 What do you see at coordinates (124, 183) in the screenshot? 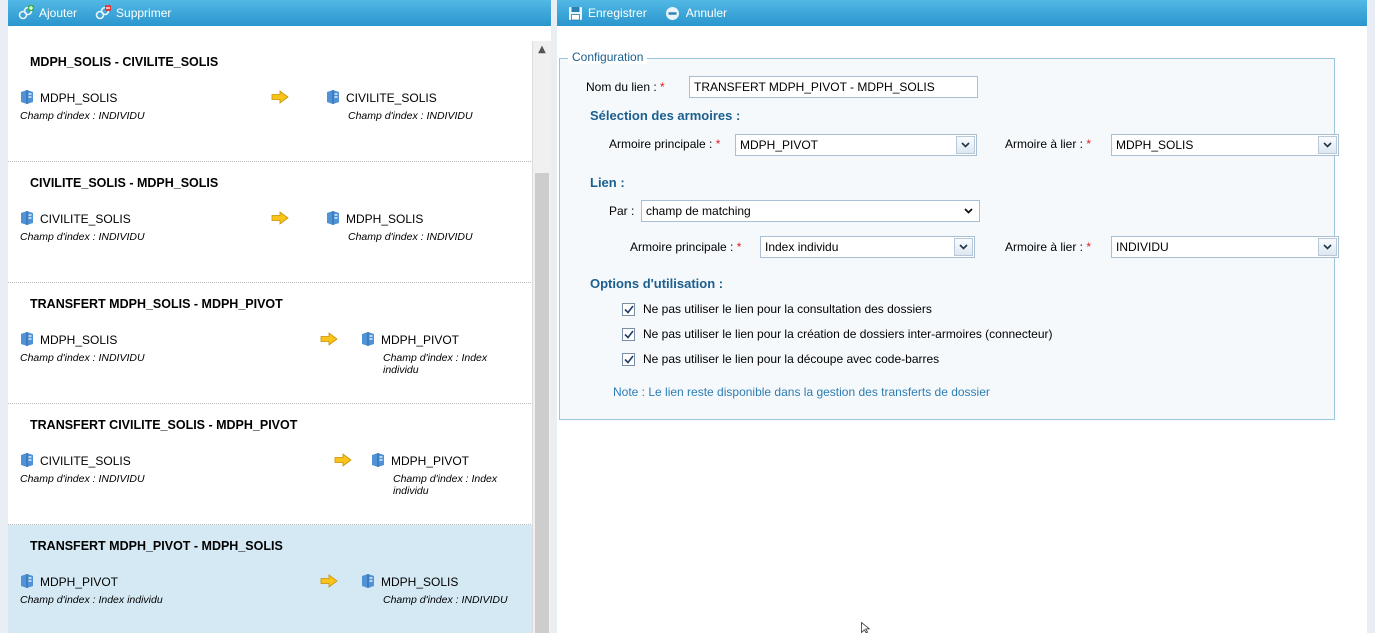
I see `link-title: CIVILITE_SOLIS - MDPH_SOLIS` at bounding box center [124, 183].